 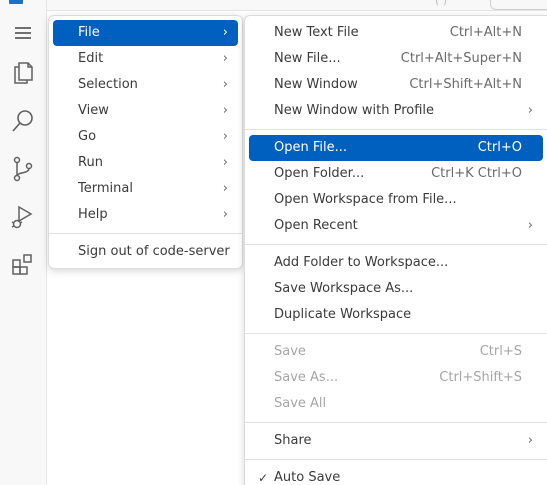 What do you see at coordinates (93, 214) in the screenshot?
I see `menu-item-label: Help` at bounding box center [93, 214].